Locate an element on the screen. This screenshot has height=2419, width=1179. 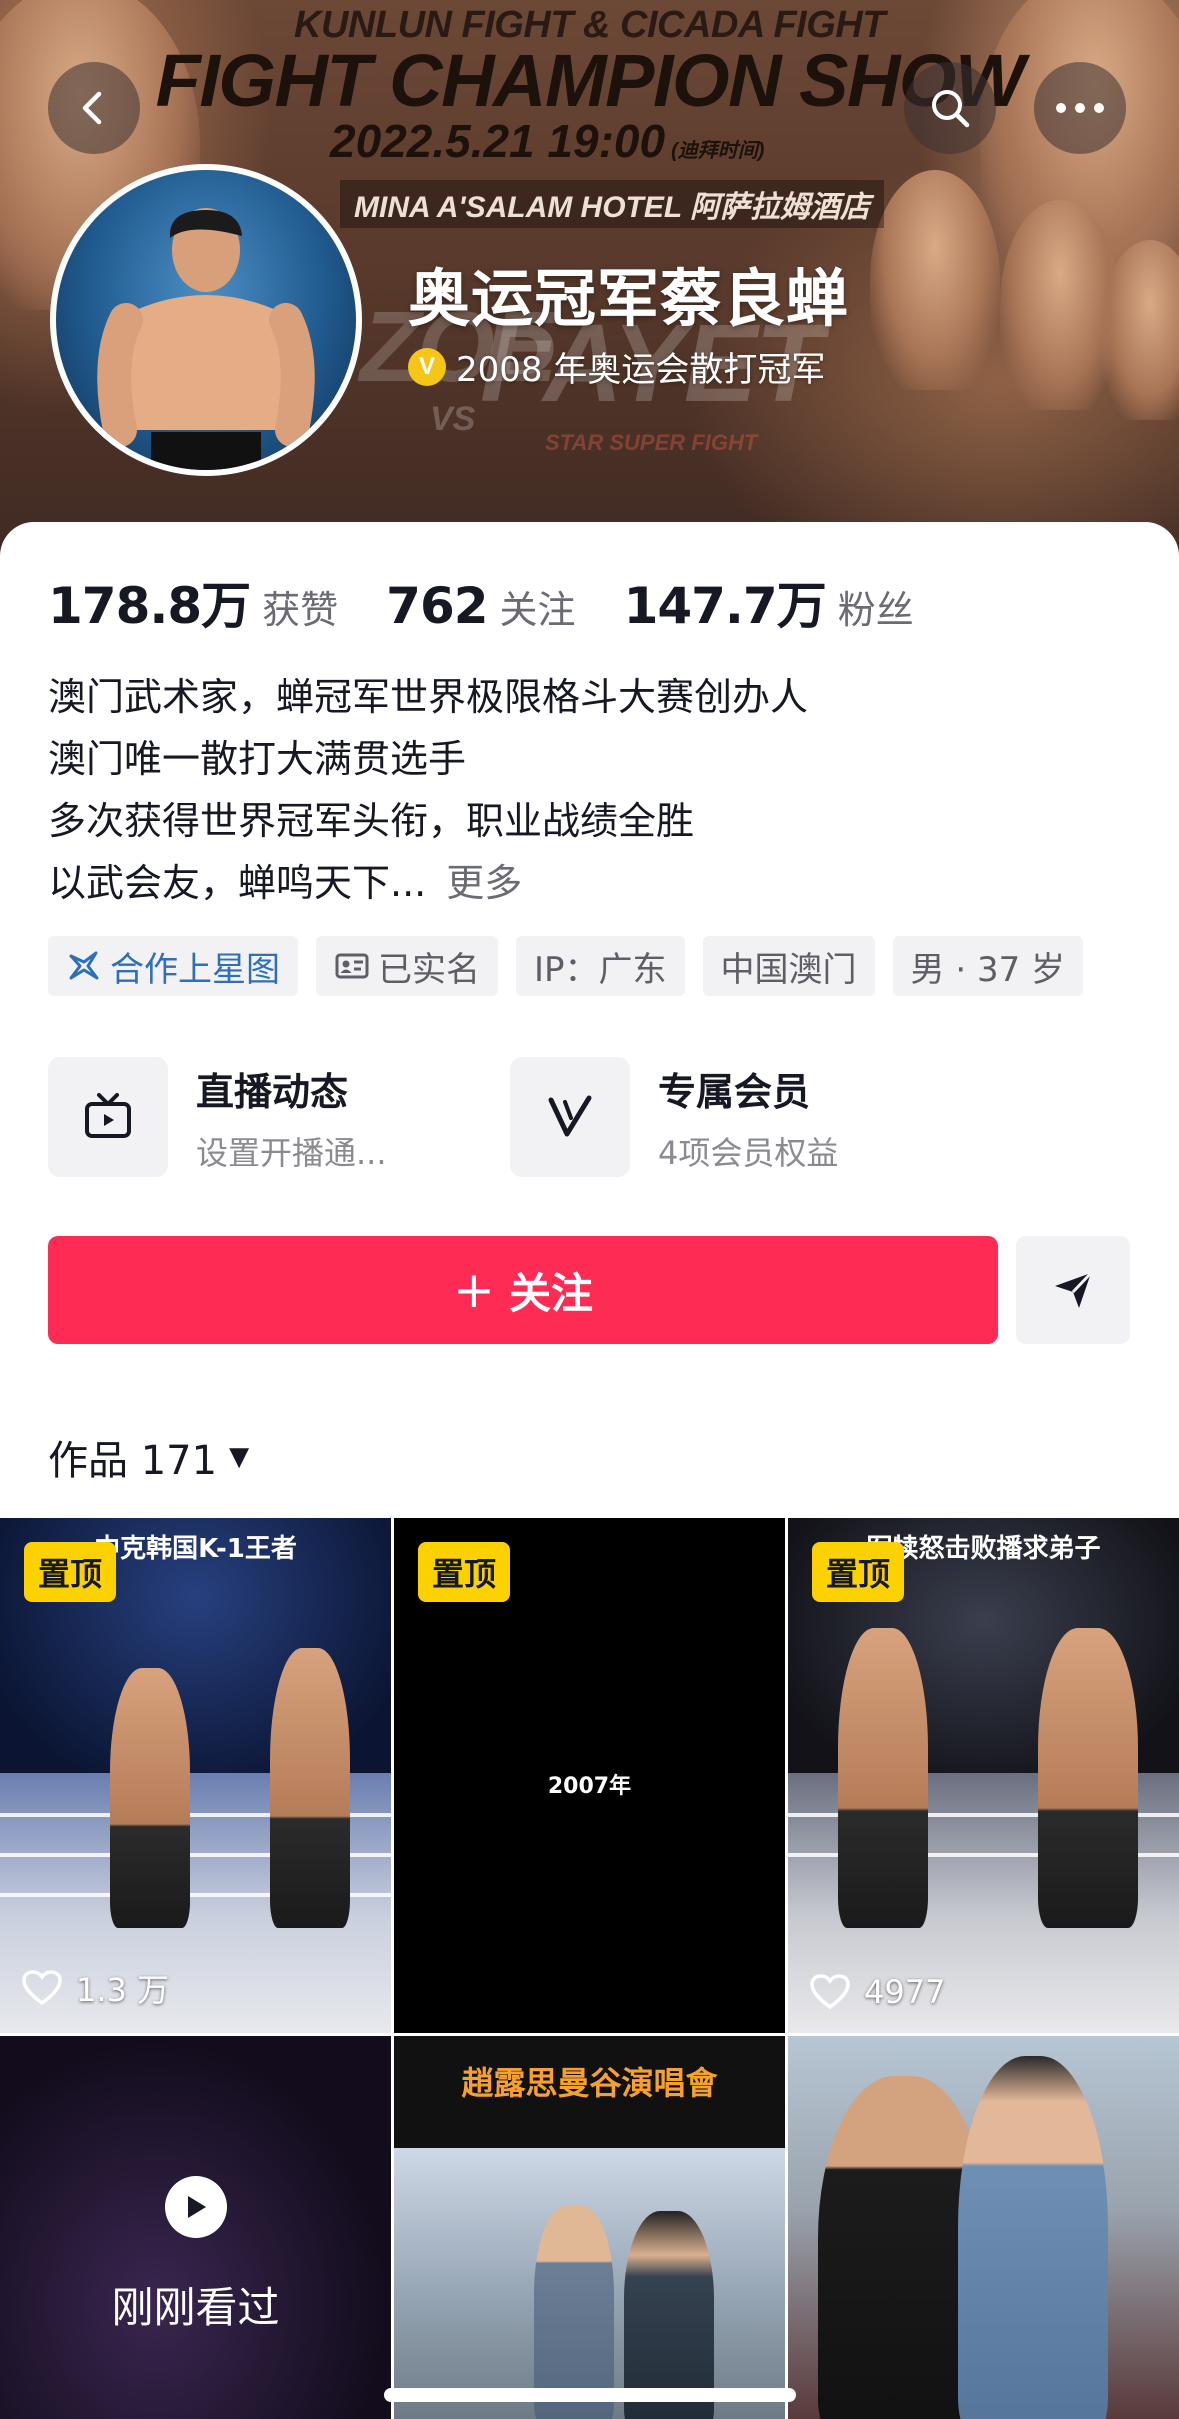
video-thumbnail: 中克韩国K-1王者 置顶 1.3 万 is located at coordinates (195, 1775).